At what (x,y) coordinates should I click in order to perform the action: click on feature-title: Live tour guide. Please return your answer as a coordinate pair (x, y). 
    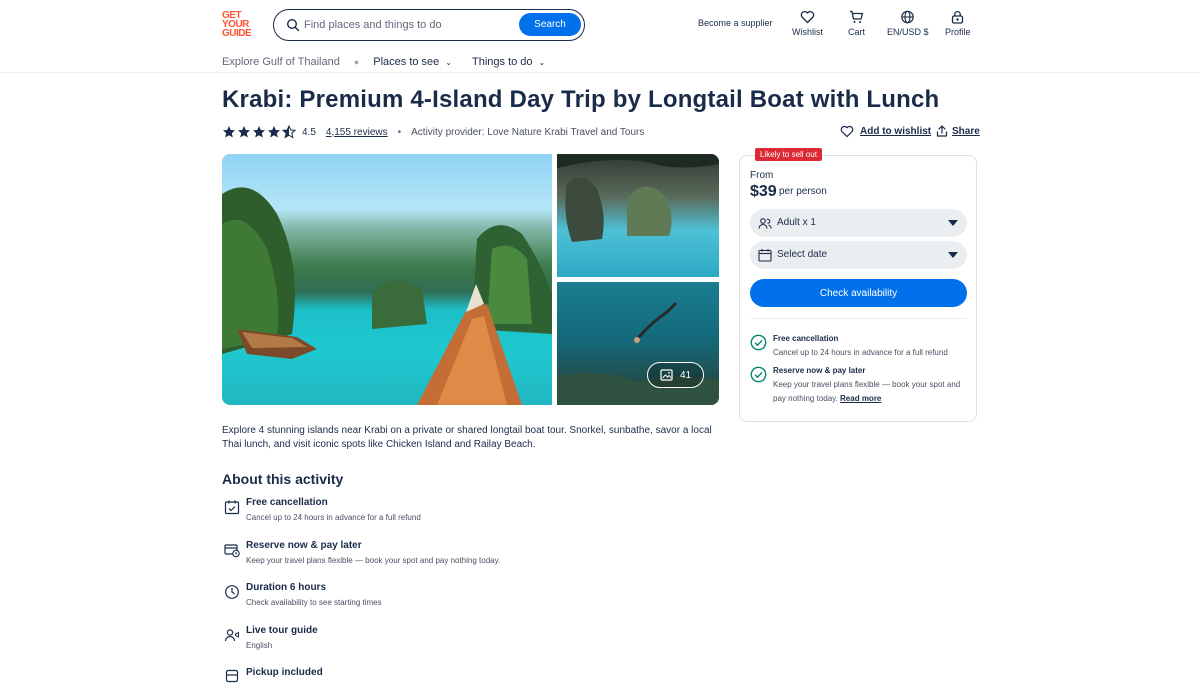
    Looking at the image, I should click on (282, 630).